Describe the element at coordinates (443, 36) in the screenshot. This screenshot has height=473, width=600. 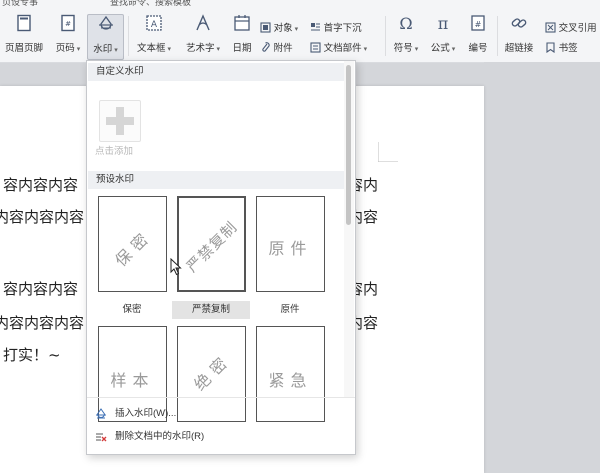
I see `formula-button: π 公式 ▾` at that location.